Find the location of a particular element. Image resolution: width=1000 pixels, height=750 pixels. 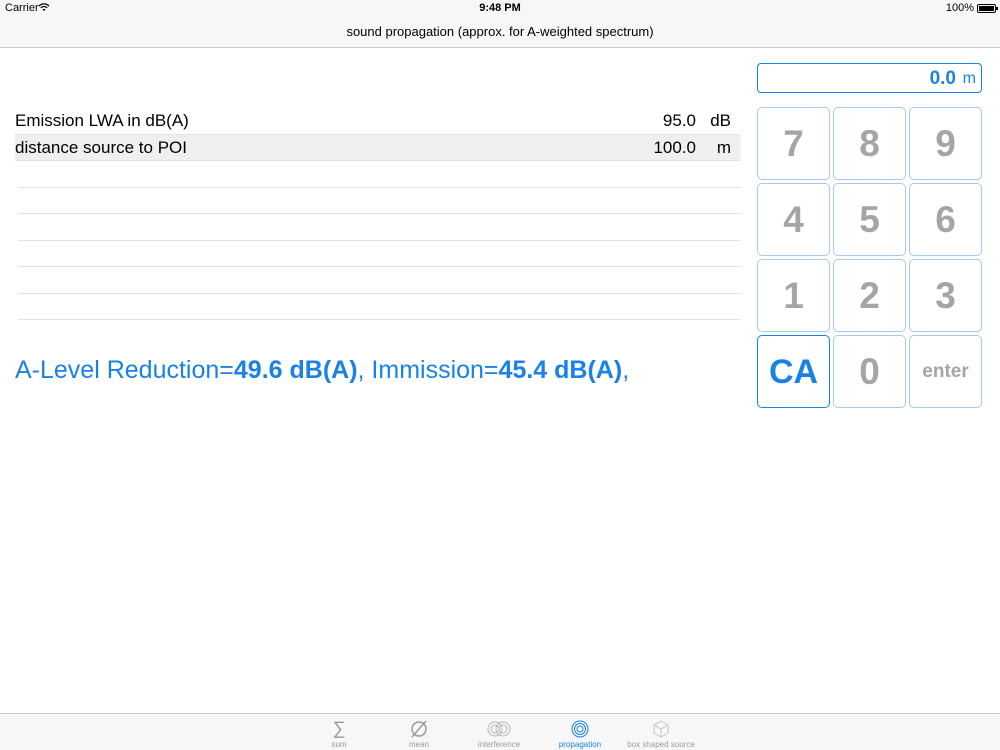

row-emission: Emission LWA in dB(A) 95.0 dB is located at coordinates (378, 121).